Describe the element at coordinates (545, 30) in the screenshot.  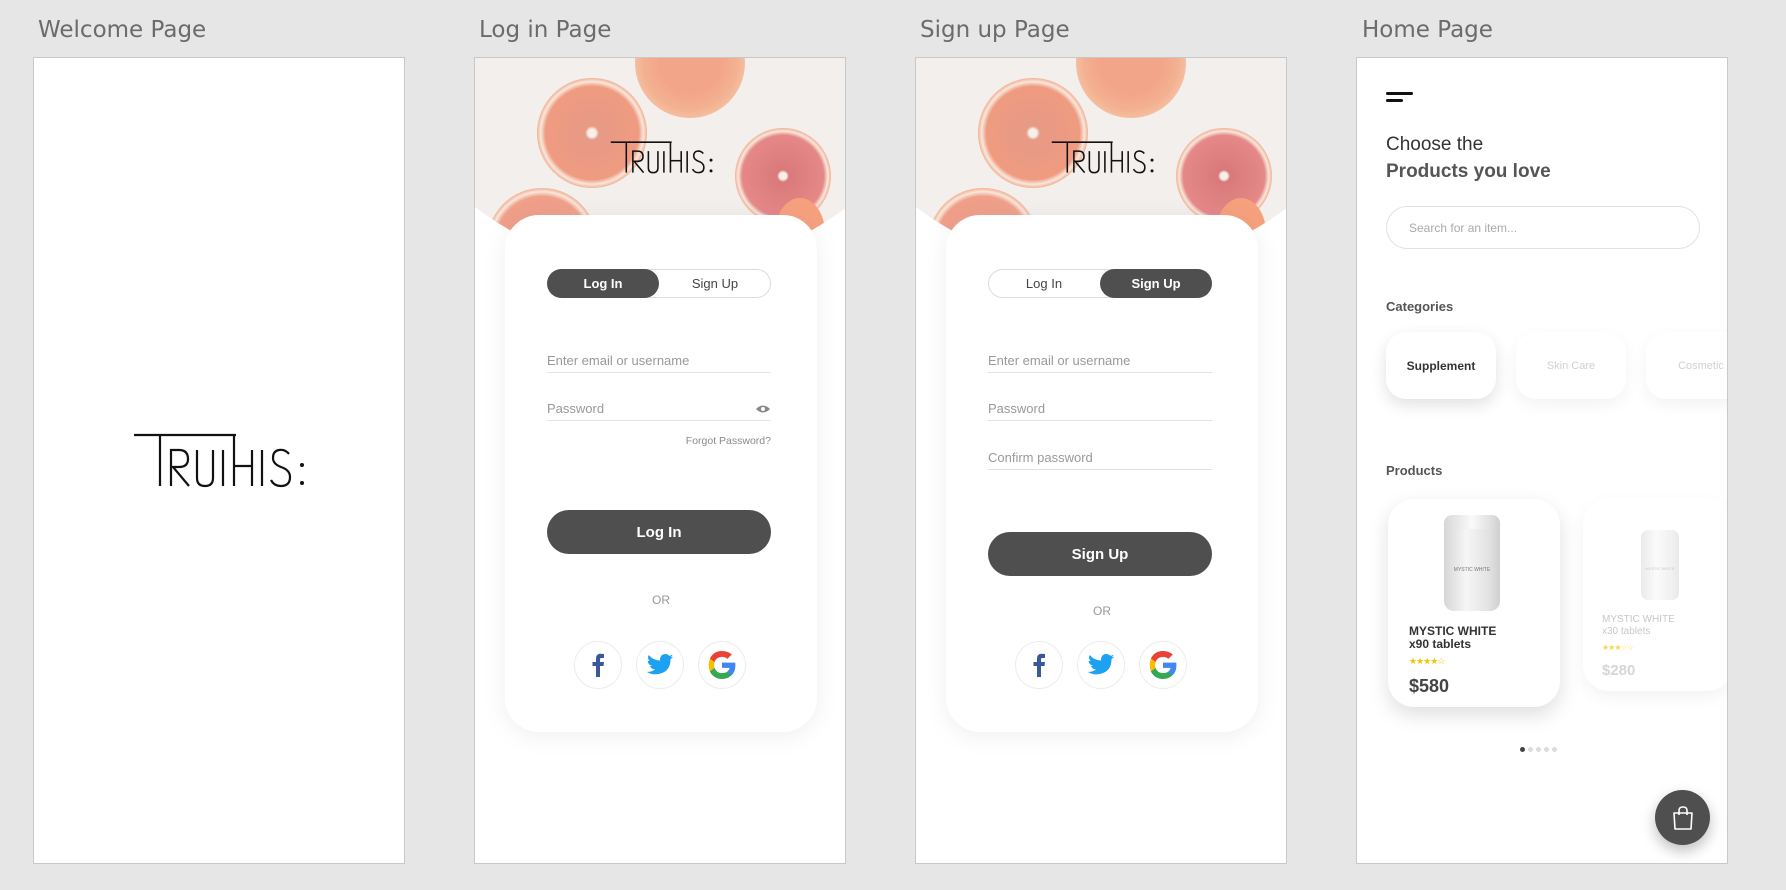
I see `frame-label-login: Log in Page` at that location.